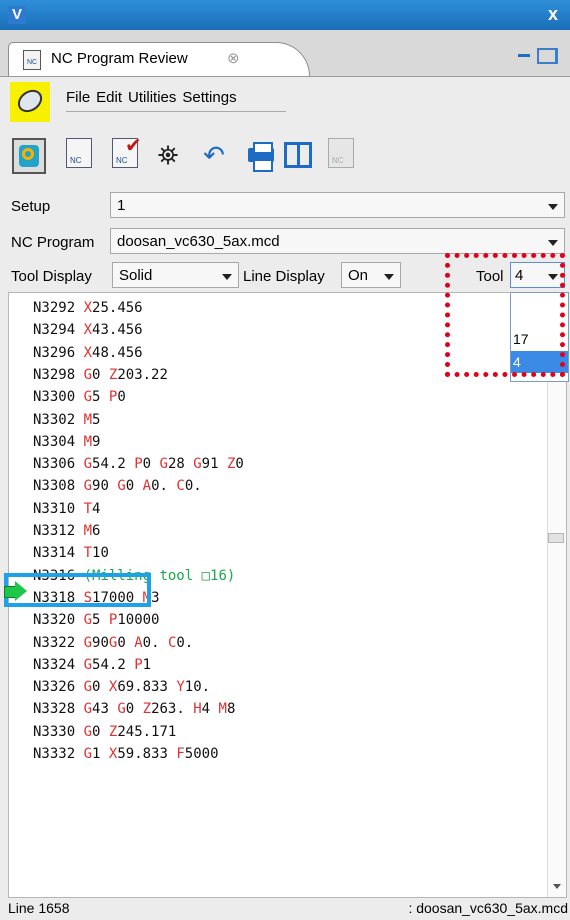 This screenshot has height=920, width=570. Describe the element at coordinates (17, 15) in the screenshot. I see `app-logo-icon: V` at that location.